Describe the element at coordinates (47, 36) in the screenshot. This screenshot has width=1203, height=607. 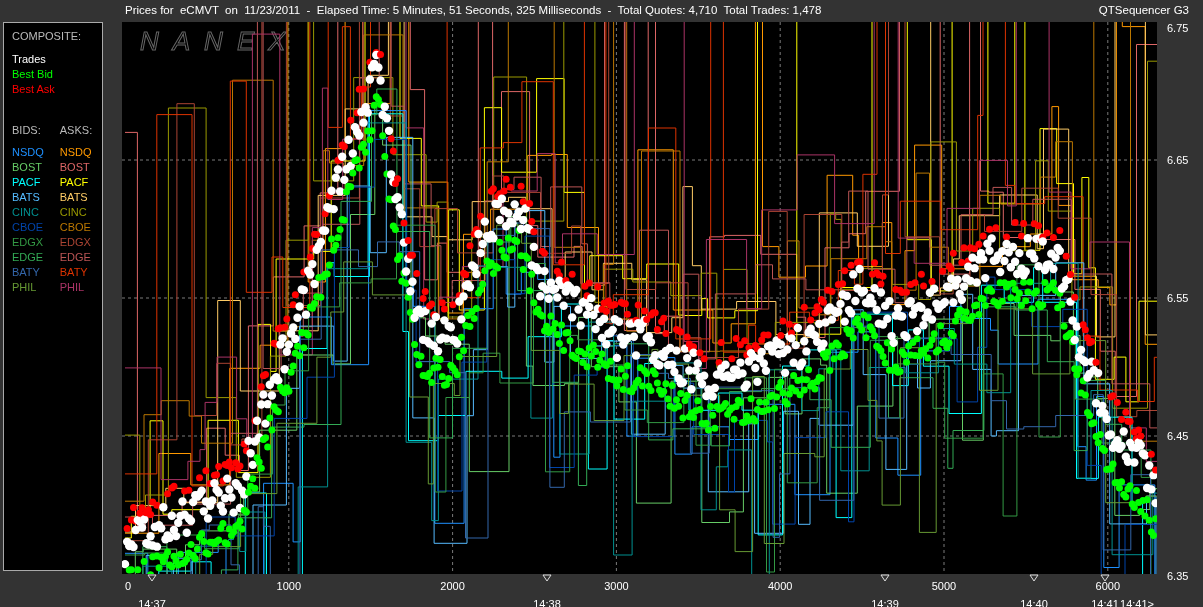
I see `legend-heading: COMPOSITE:` at that location.